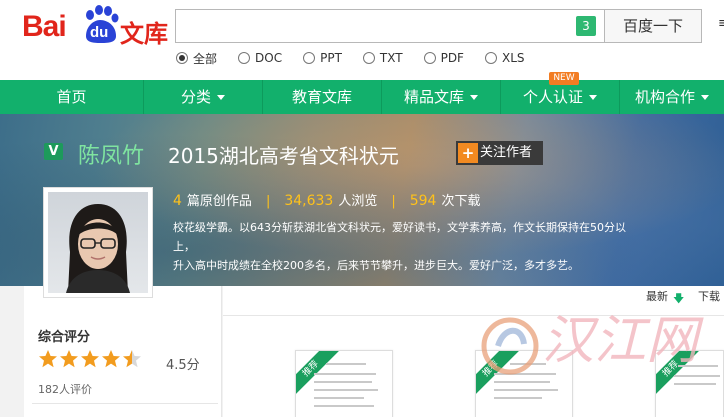 The height and width of the screenshot is (417, 724). I want to click on filter-pdf: PDF, so click(443, 58).